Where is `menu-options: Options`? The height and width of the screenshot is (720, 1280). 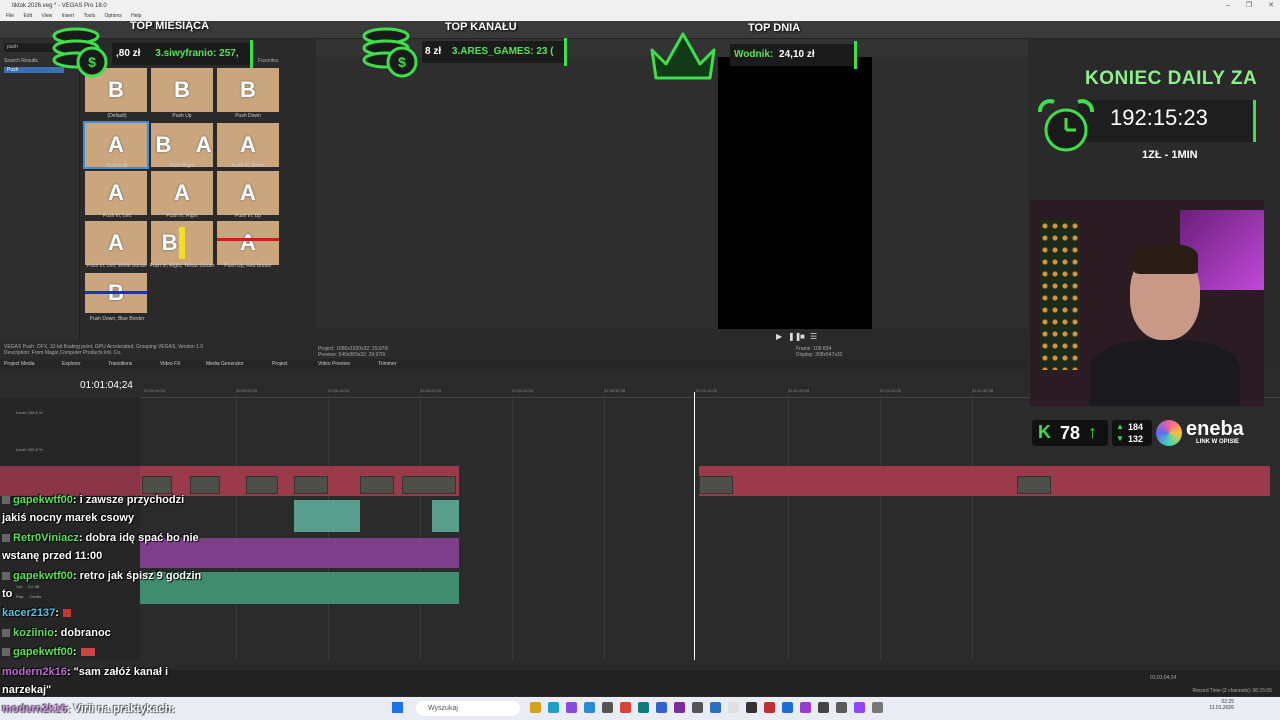
menu-options: Options is located at coordinates (113, 16).